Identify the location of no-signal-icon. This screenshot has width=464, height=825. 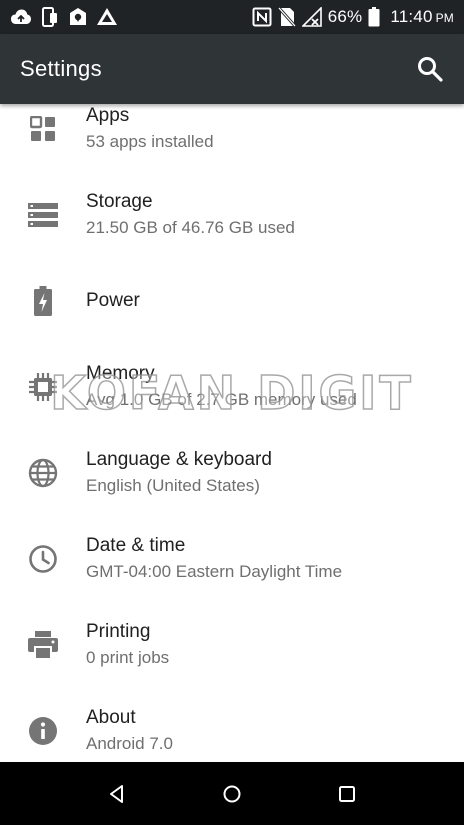
(311, 17).